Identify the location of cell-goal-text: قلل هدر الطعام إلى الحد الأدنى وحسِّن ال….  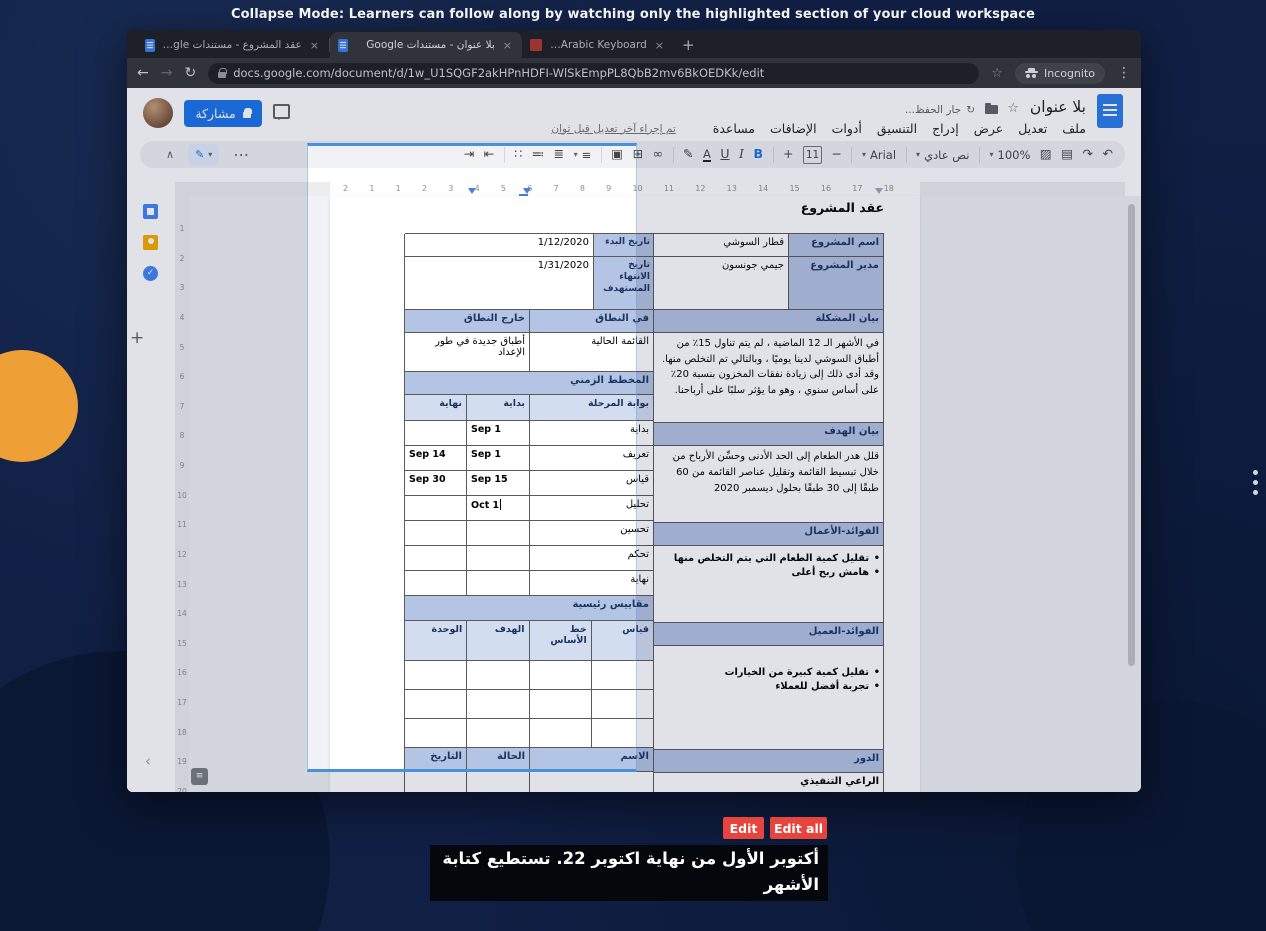
(768, 484).